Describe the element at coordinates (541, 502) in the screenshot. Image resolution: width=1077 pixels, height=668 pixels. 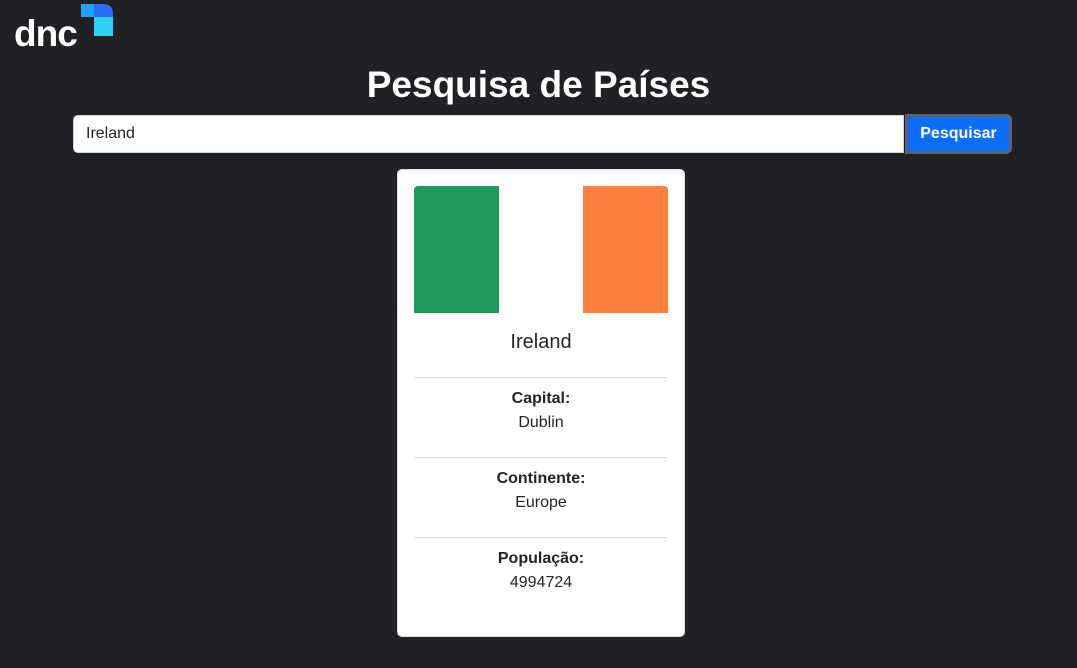
I see `continent-value: Europe` at that location.